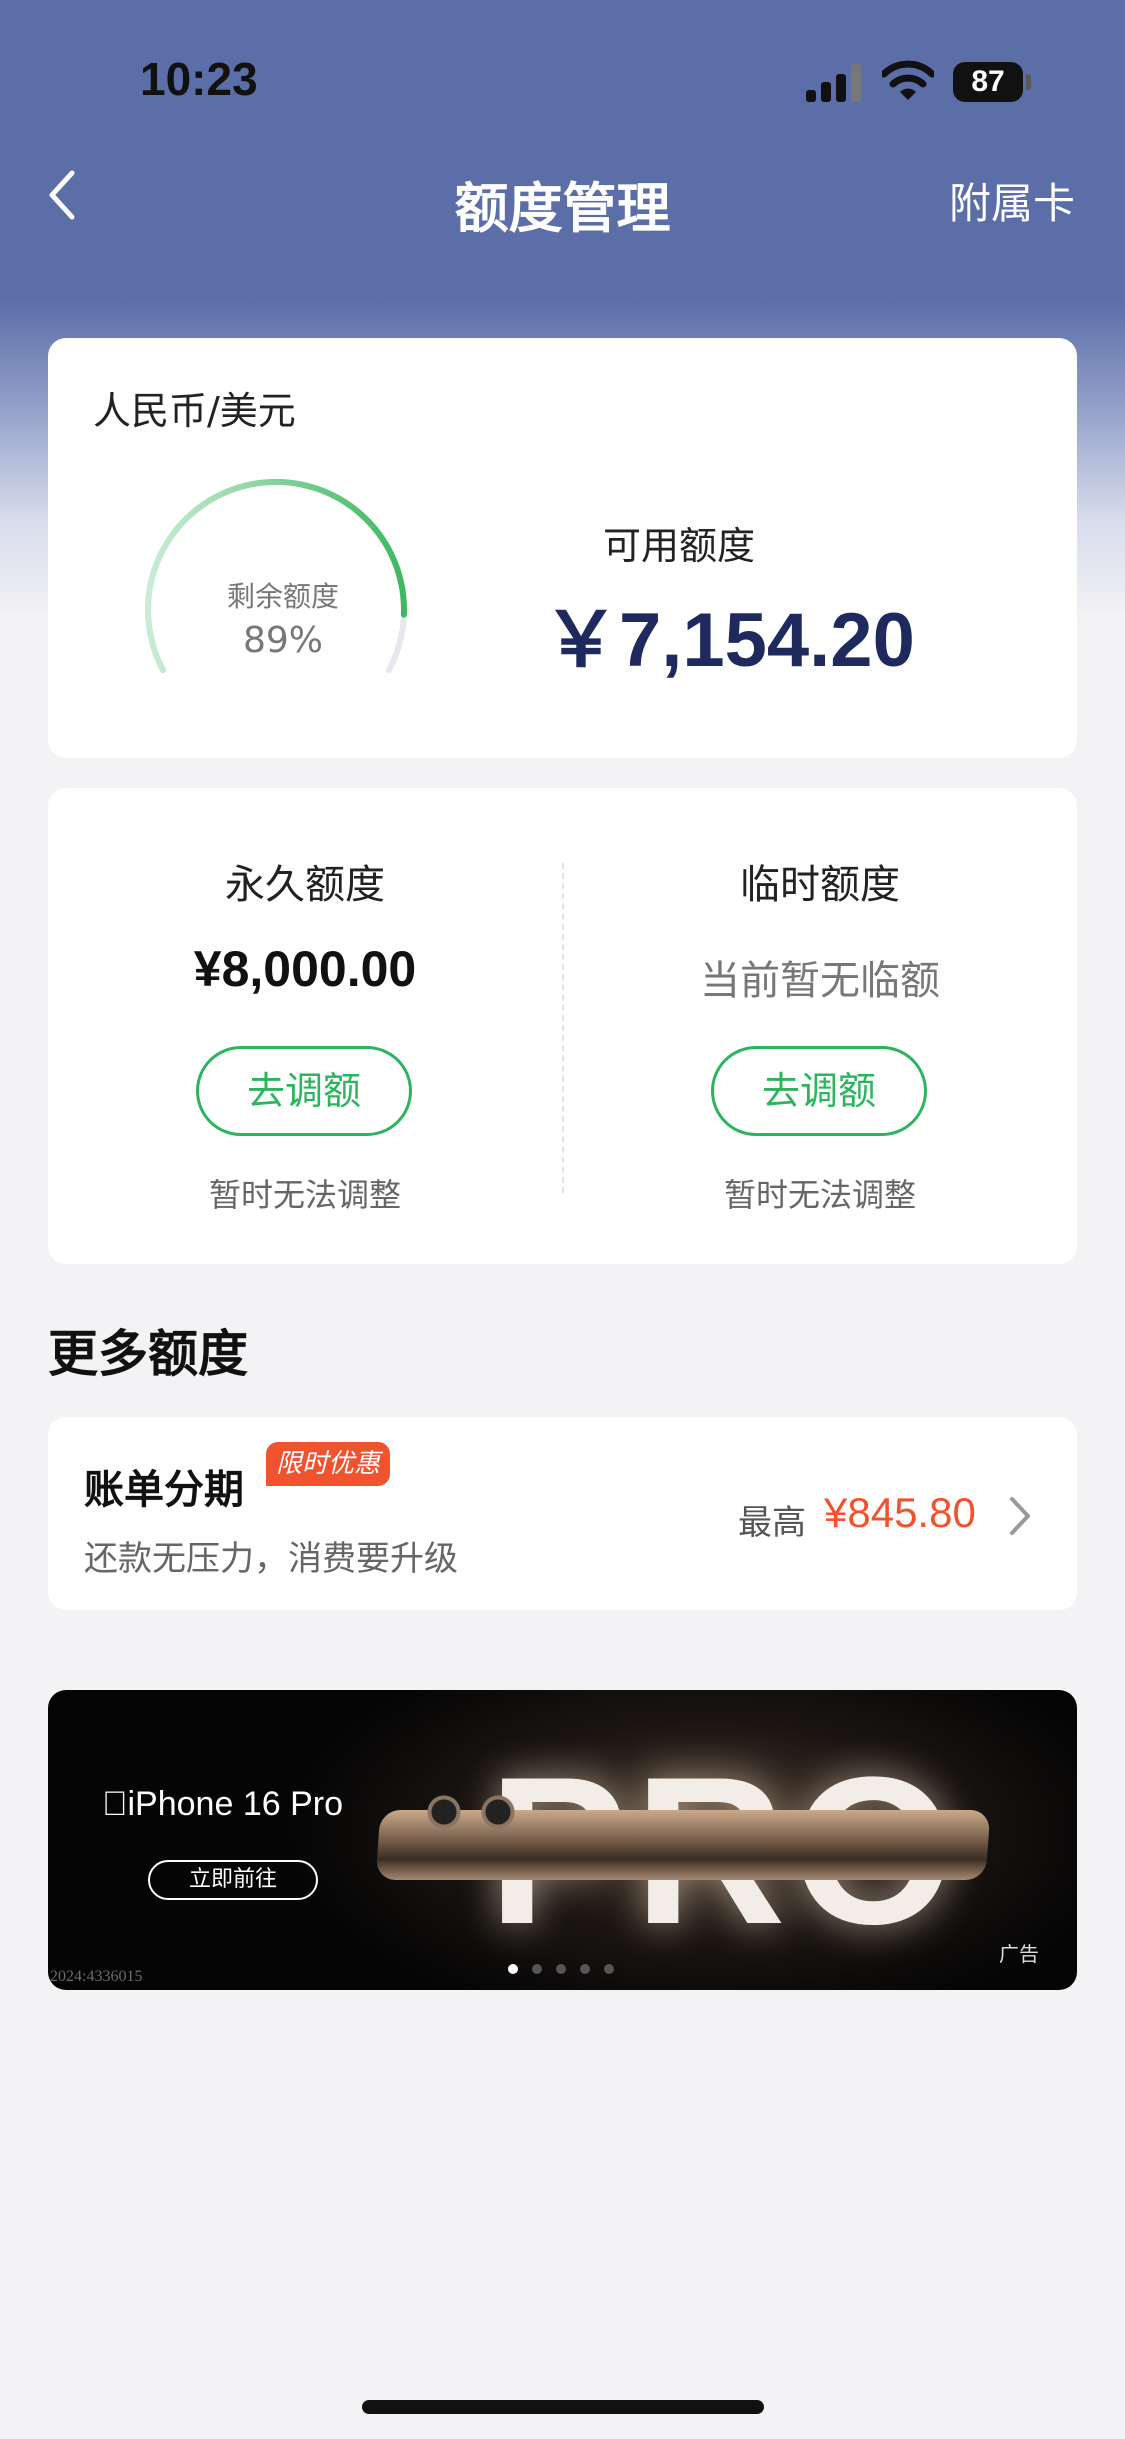 This screenshot has height=2439, width=1125. Describe the element at coordinates (900, 1512) in the screenshot. I see `max-installment-amount: ¥845.80` at that location.